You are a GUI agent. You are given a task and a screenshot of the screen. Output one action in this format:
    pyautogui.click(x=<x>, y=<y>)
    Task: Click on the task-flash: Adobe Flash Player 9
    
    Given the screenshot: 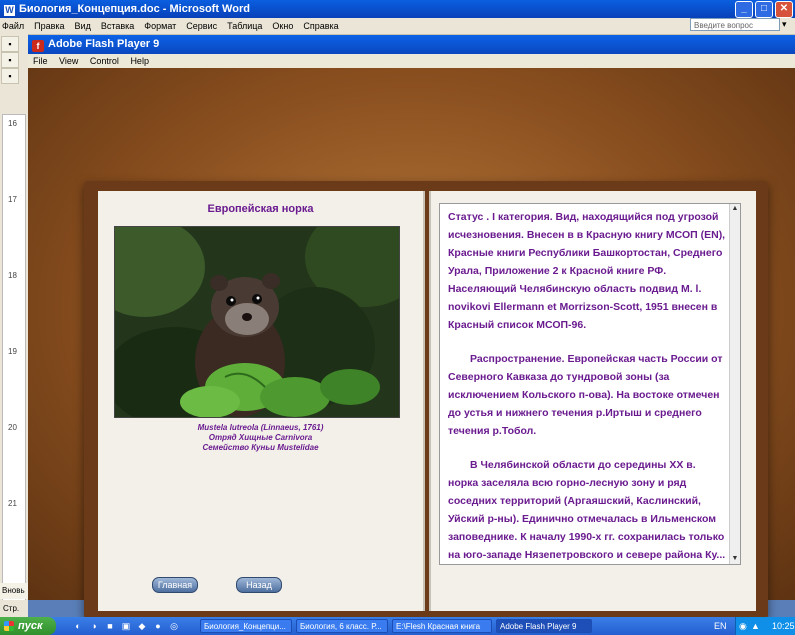 What is the action you would take?
    pyautogui.click(x=544, y=626)
    